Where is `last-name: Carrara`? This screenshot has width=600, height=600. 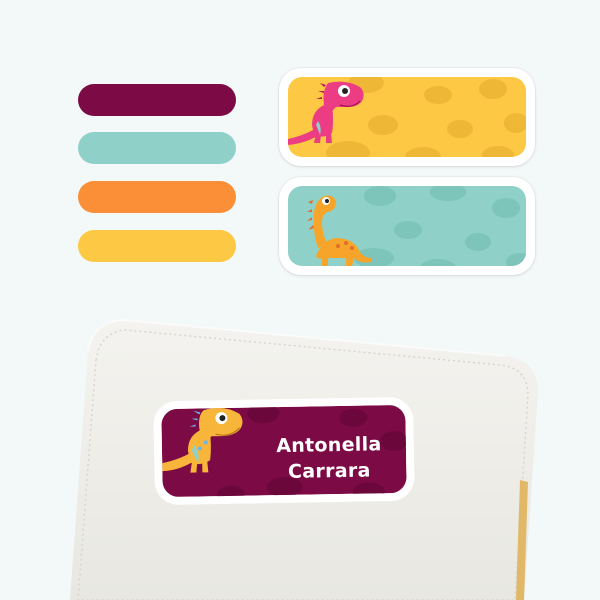
last-name: Carrara is located at coordinates (329, 471).